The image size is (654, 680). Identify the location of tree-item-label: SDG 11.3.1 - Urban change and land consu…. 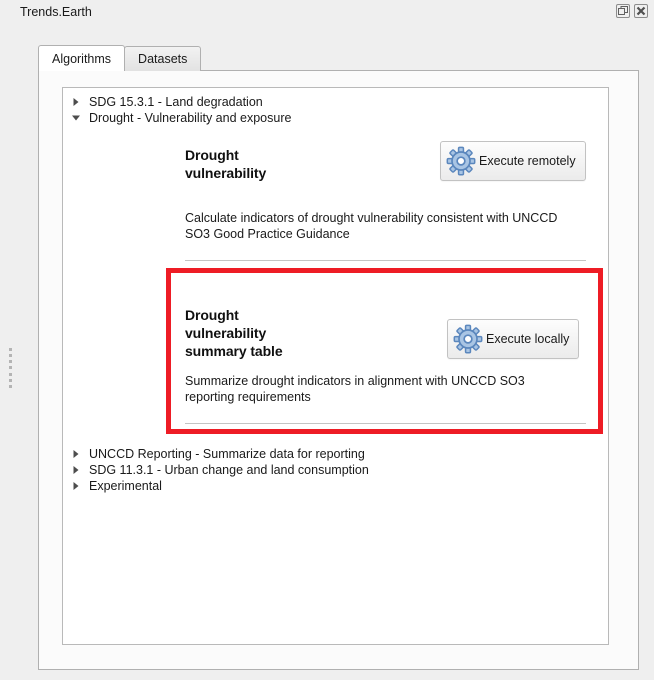
(229, 470).